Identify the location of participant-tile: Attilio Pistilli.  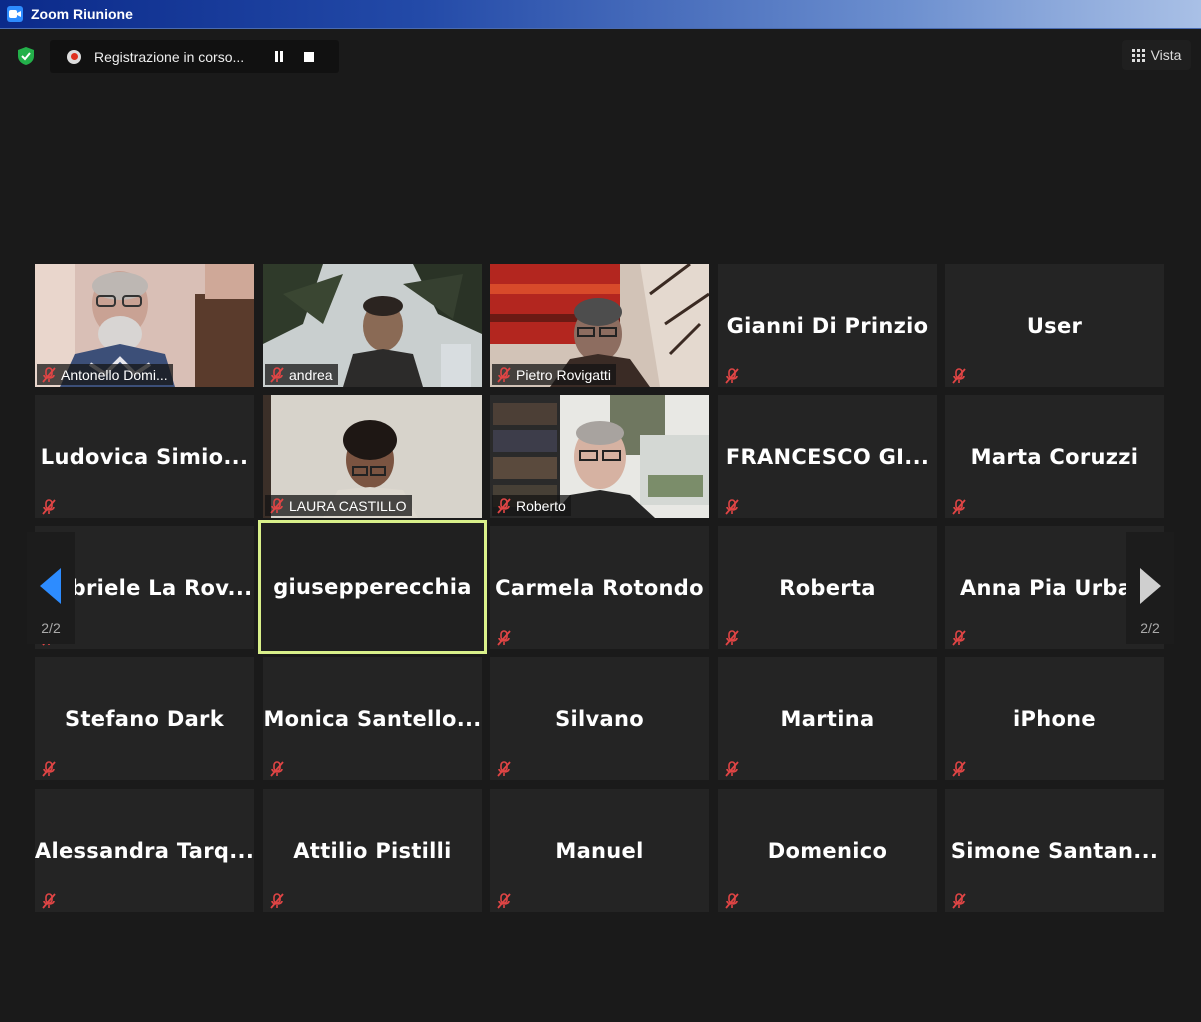
(372, 850).